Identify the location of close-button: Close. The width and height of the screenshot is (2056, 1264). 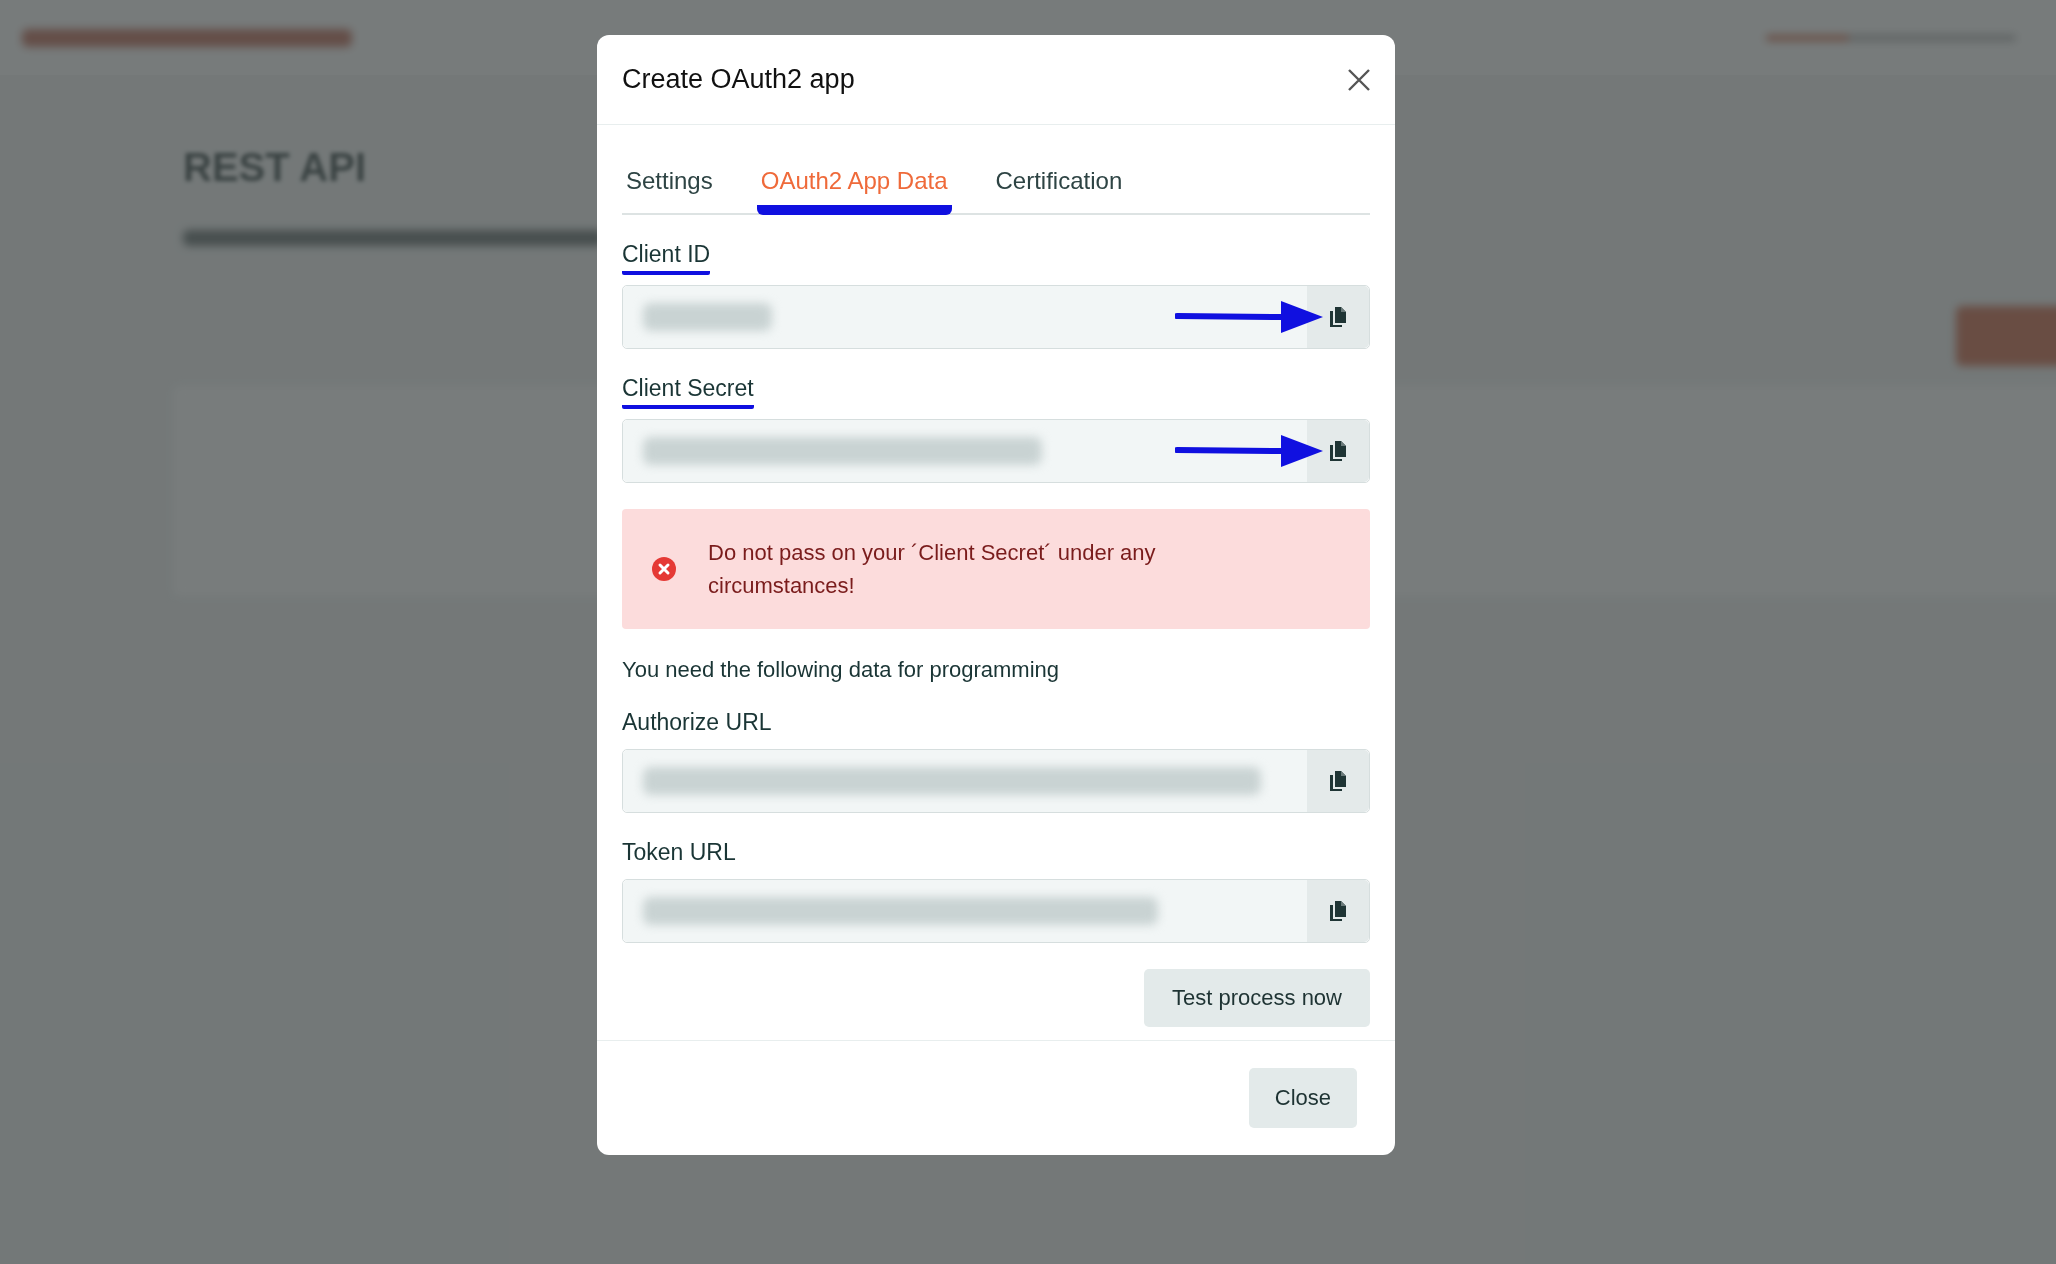
(1302, 1098).